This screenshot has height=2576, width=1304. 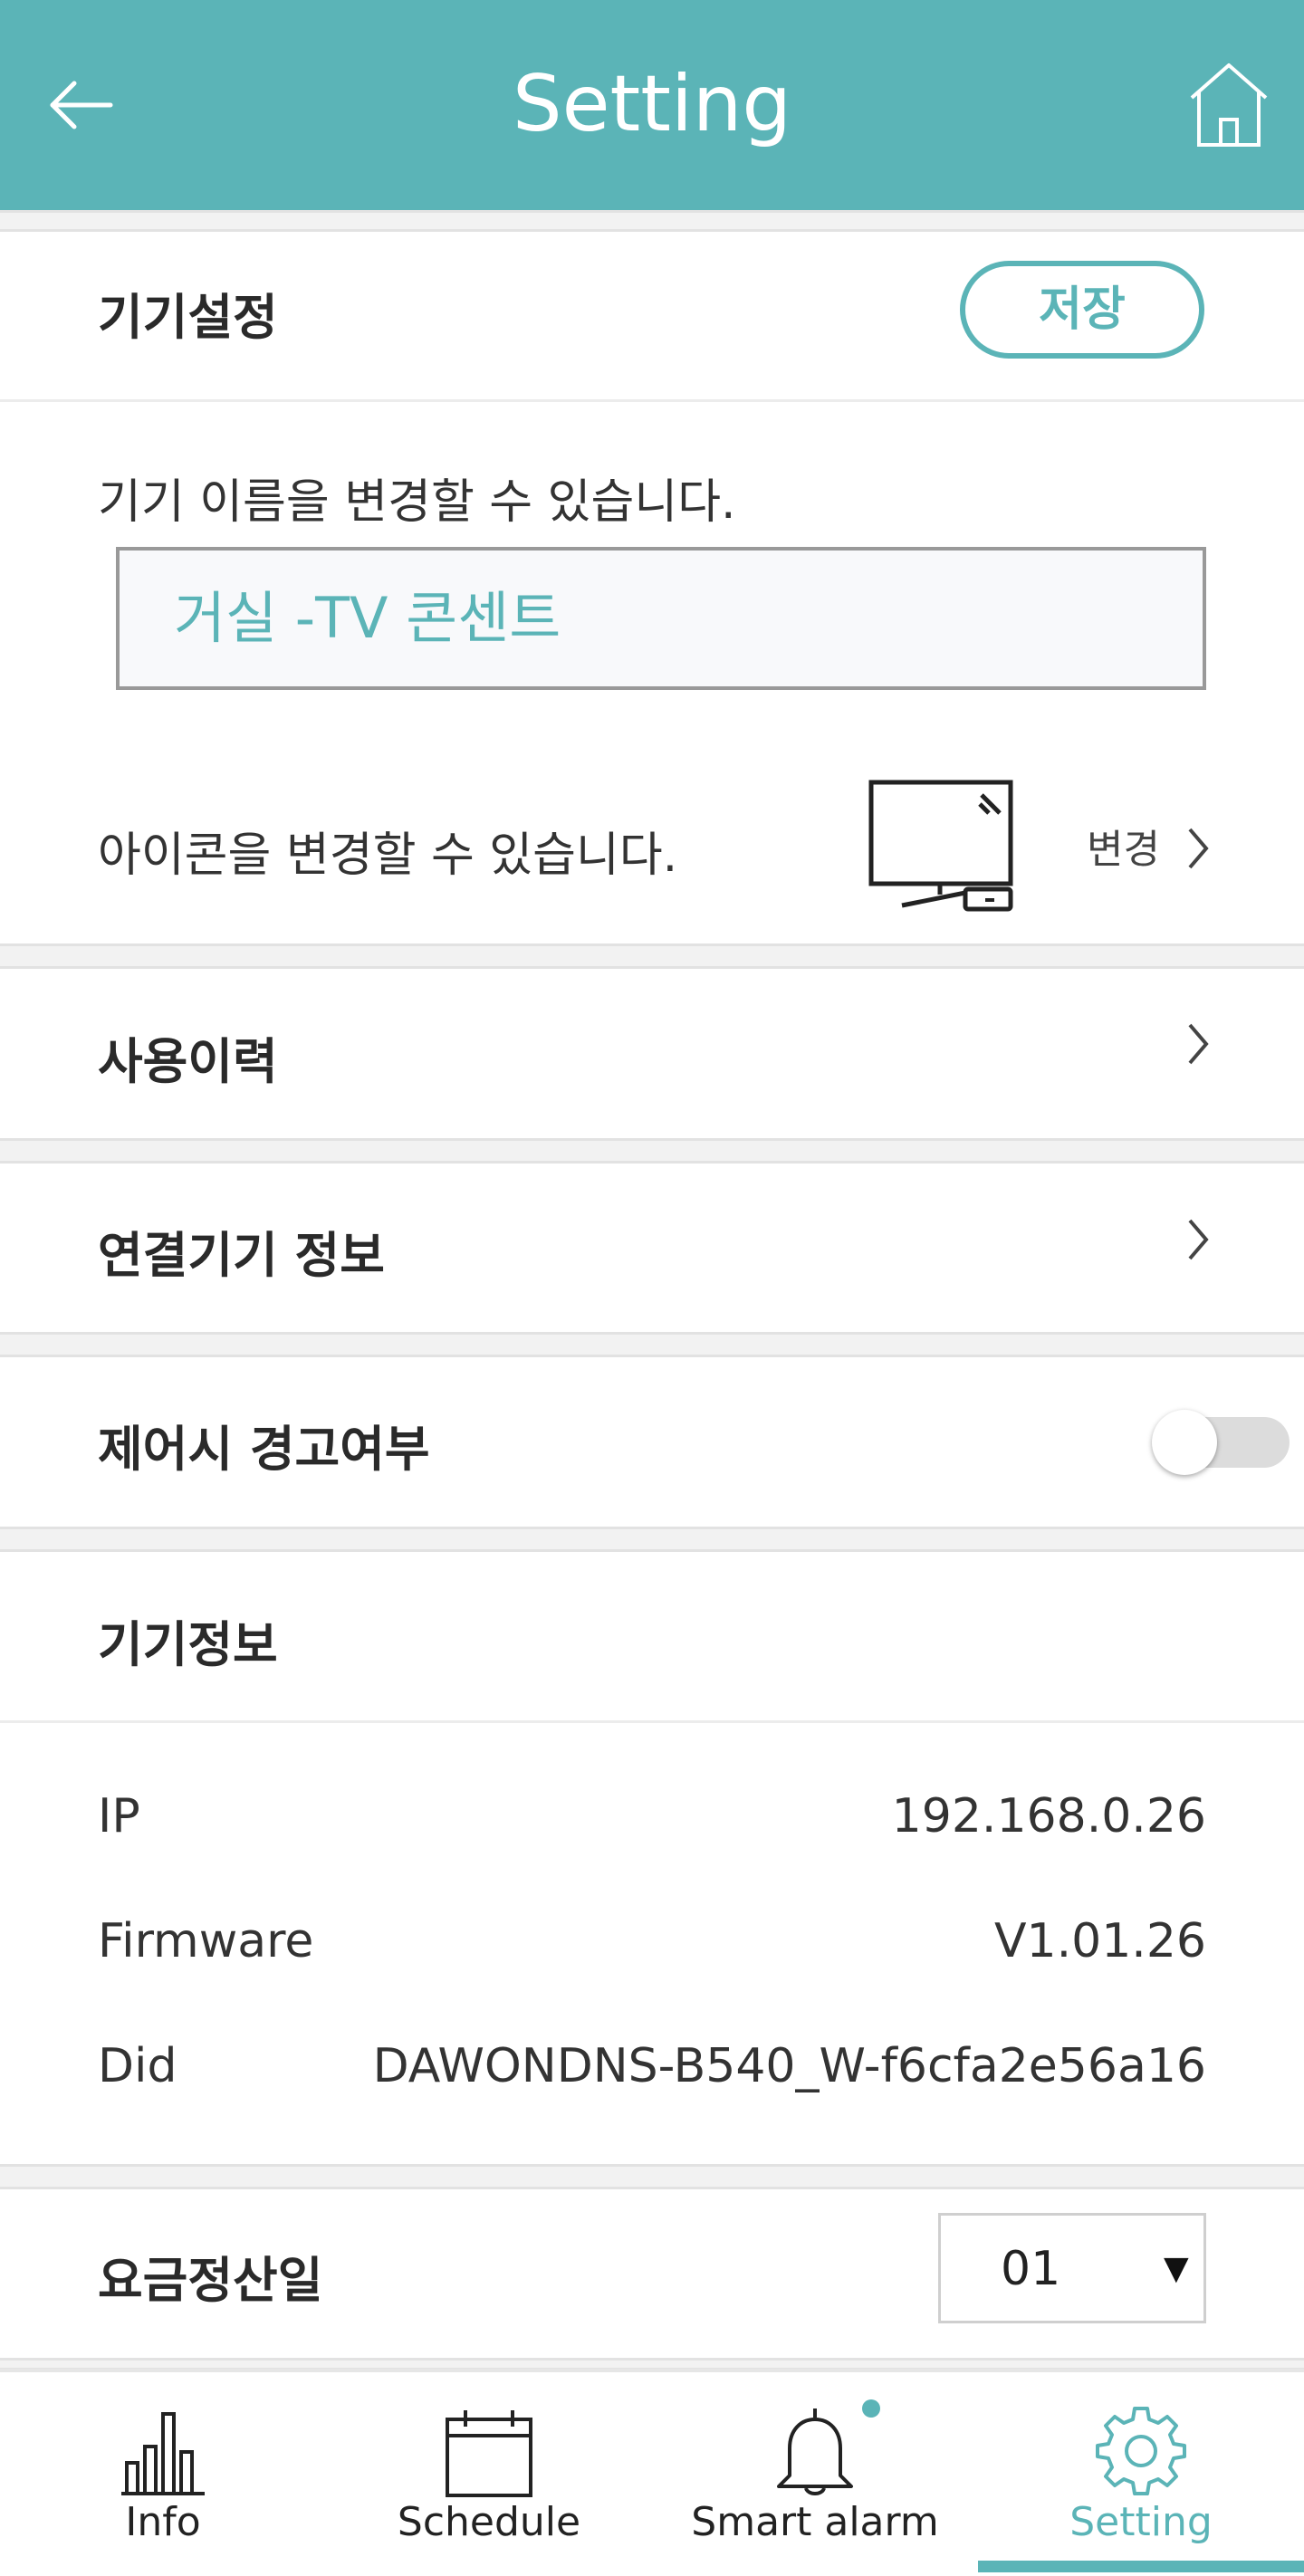 I want to click on toggle-knob, so click(x=1185, y=1442).